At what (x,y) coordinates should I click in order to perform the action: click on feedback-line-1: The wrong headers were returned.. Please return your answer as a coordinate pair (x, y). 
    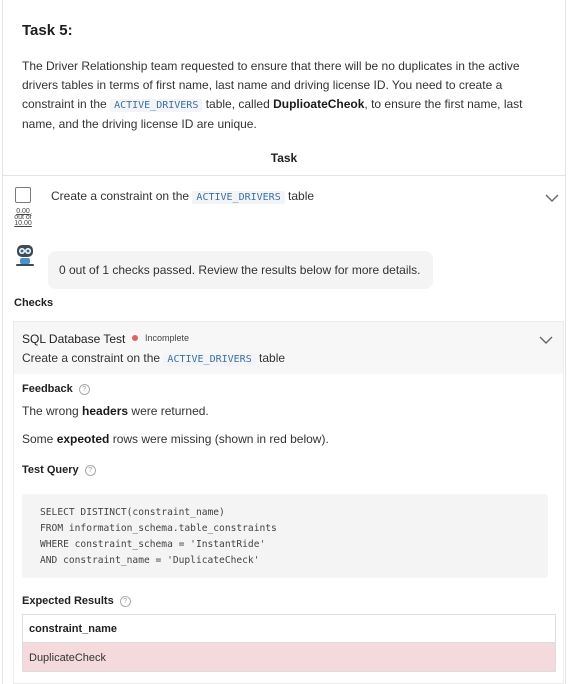
    Looking at the image, I should click on (115, 411).